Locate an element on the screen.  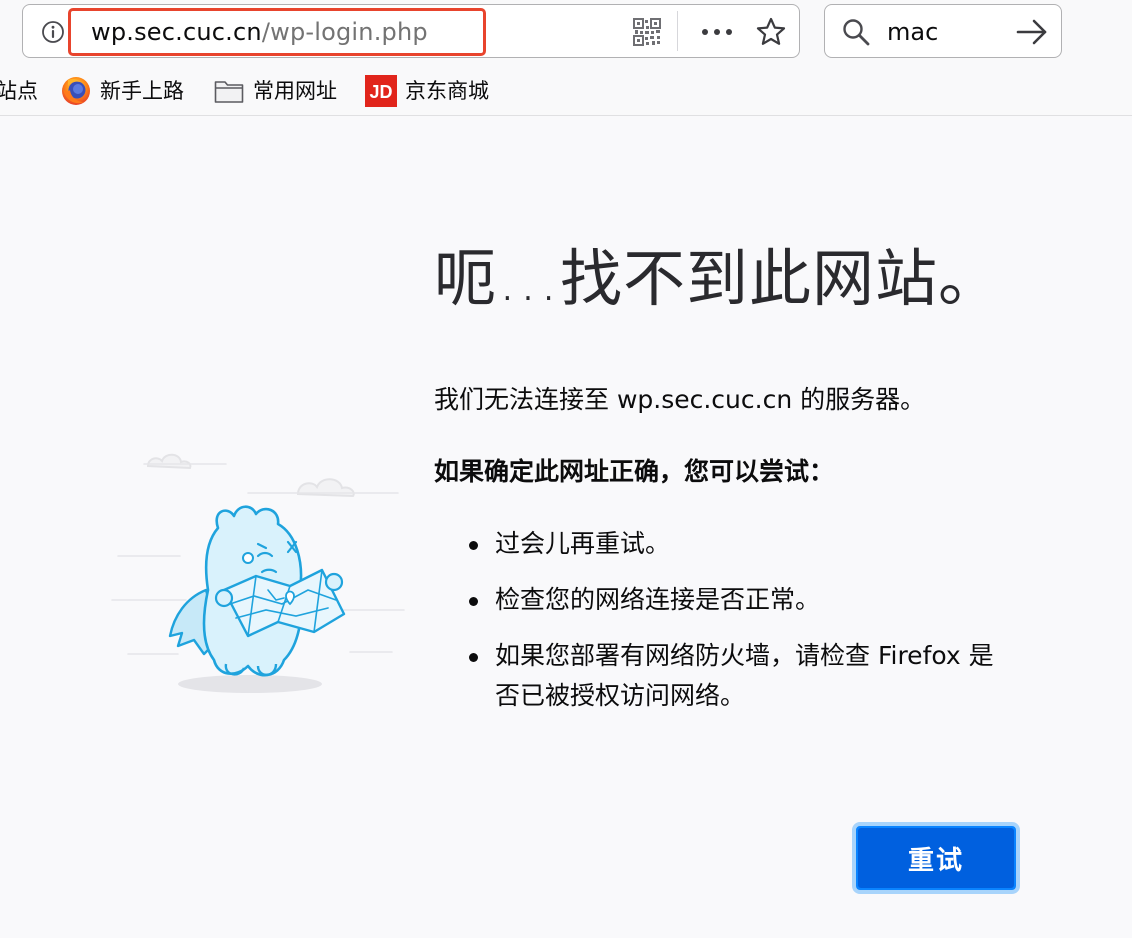
try-again-label: 重试 is located at coordinates (936, 858).